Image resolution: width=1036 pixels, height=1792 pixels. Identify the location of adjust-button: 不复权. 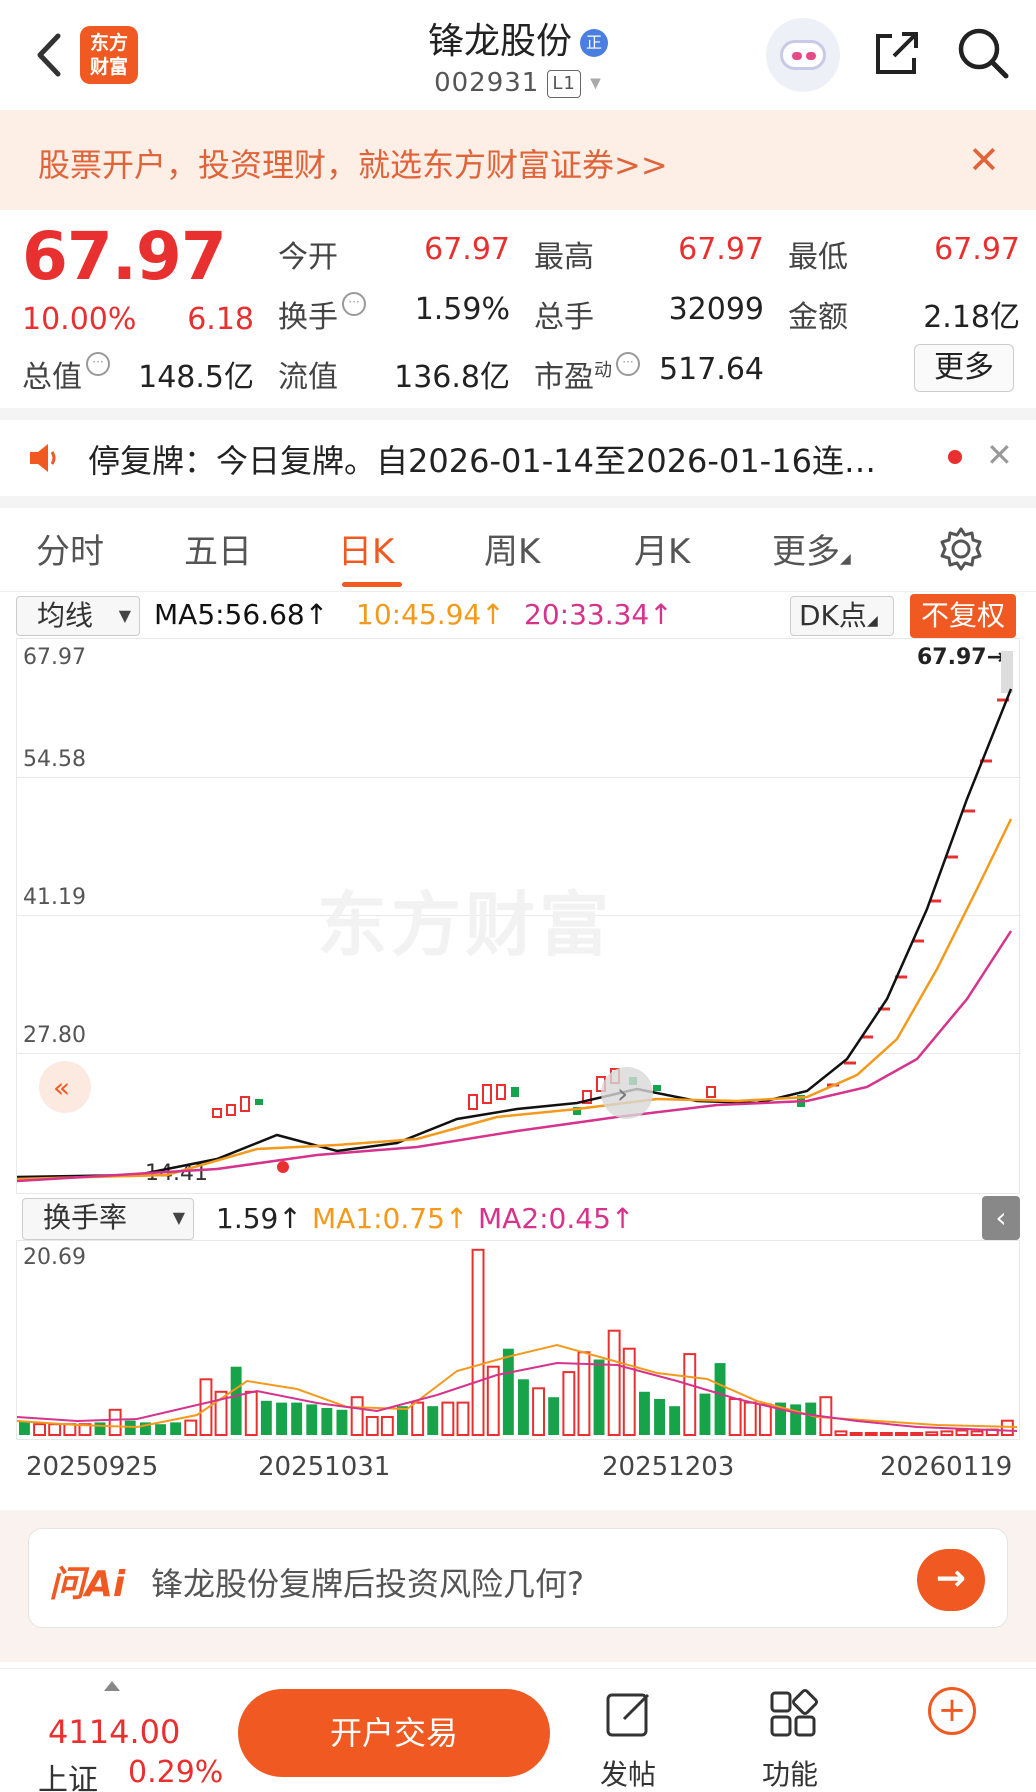
(963, 616).